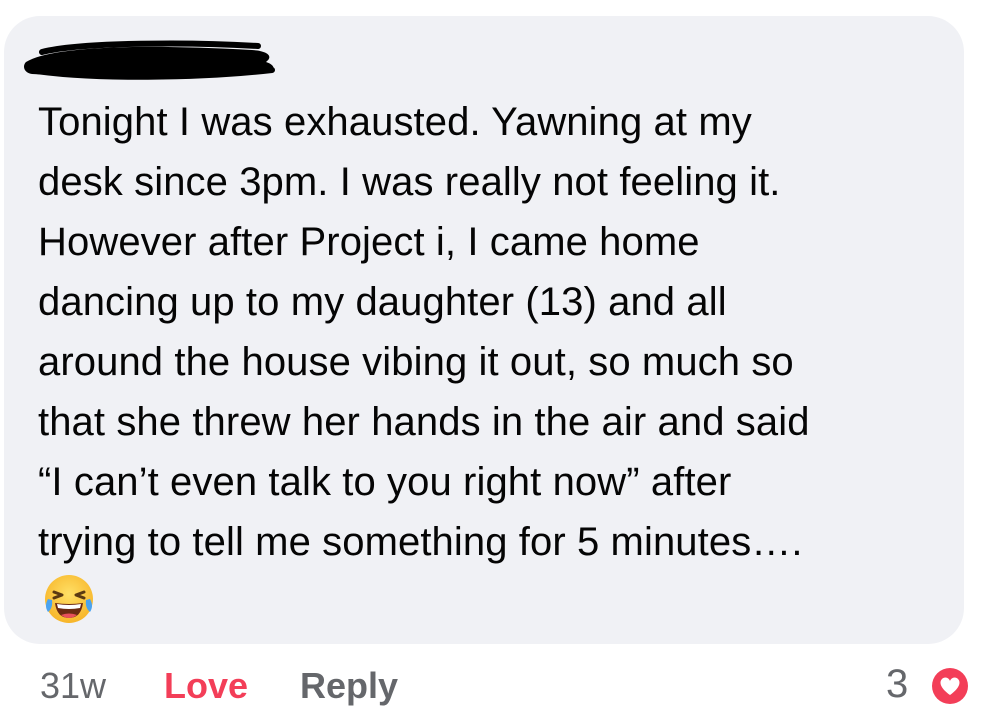 This screenshot has height=721, width=992. What do you see at coordinates (73, 686) in the screenshot?
I see `comment-timestamp: 31w` at bounding box center [73, 686].